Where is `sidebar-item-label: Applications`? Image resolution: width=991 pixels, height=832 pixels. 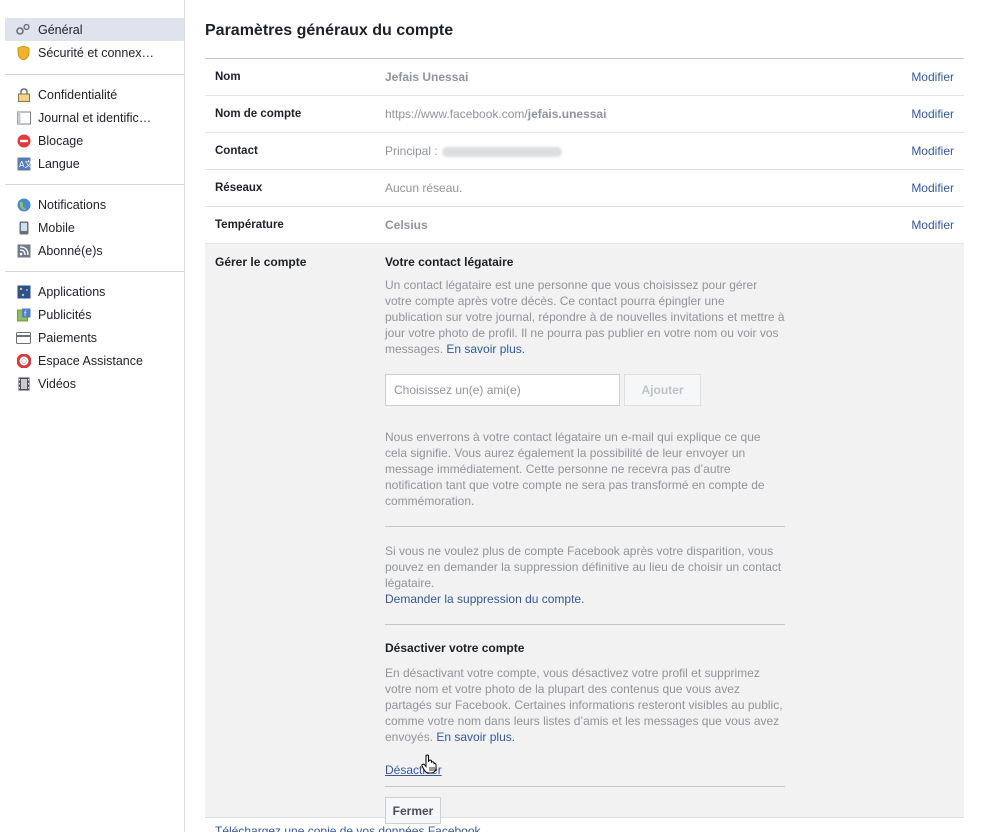
sidebar-item-label: Applications is located at coordinates (72, 291).